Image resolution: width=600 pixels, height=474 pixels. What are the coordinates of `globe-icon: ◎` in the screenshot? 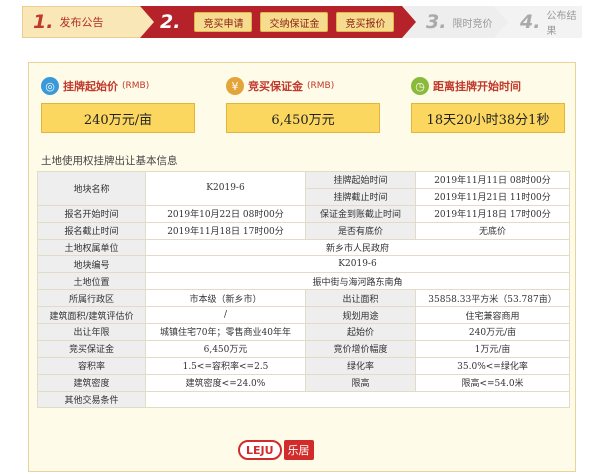 It's located at (50, 86).